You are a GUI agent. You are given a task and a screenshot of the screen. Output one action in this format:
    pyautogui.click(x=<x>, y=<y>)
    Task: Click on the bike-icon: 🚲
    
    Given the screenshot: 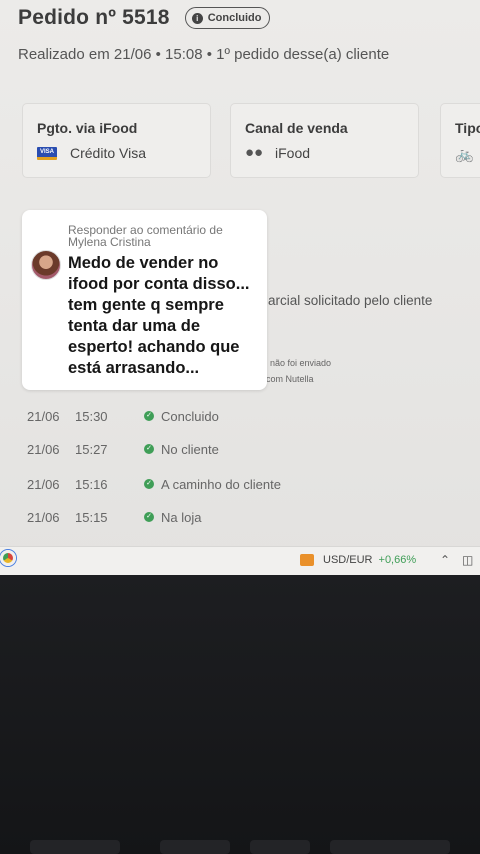 What is the action you would take?
    pyautogui.click(x=464, y=154)
    